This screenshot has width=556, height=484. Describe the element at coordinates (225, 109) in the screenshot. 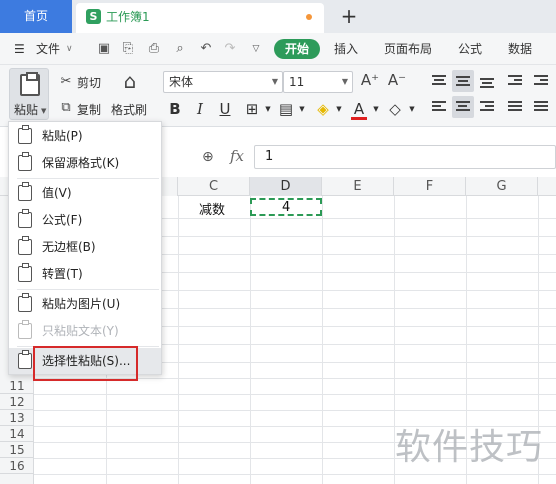

I see `underline-button: U` at that location.